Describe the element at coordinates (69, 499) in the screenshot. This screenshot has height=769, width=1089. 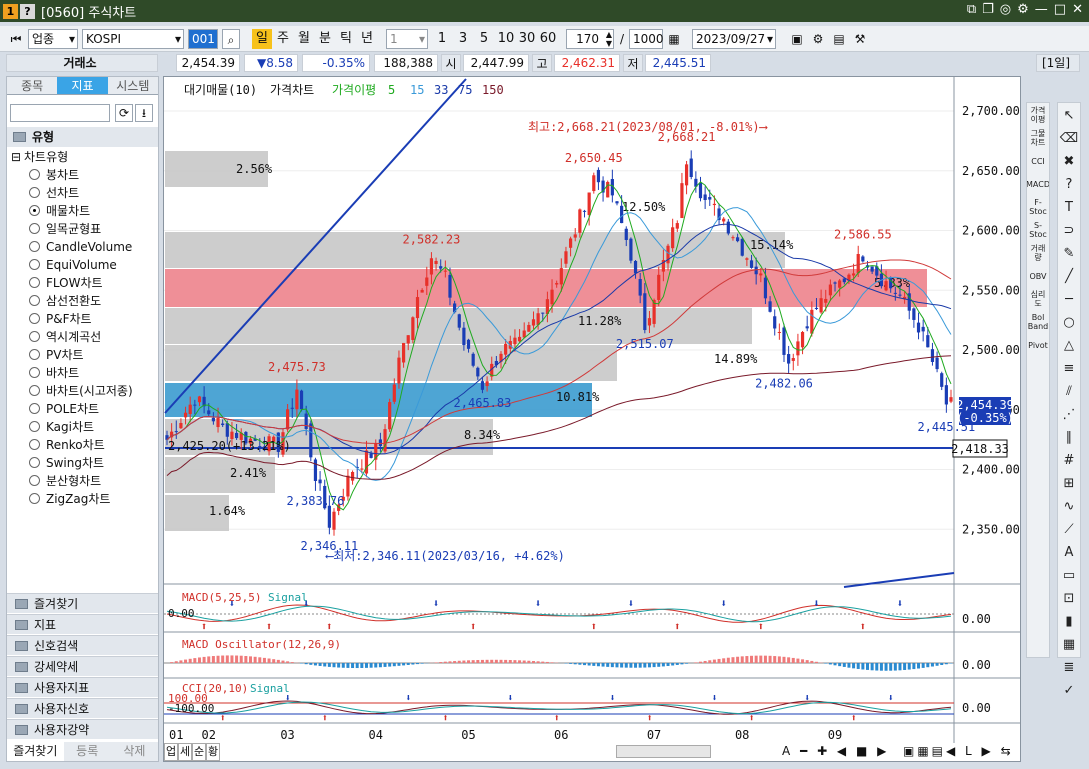
I see `chart-type-item: ZigZag차트` at that location.